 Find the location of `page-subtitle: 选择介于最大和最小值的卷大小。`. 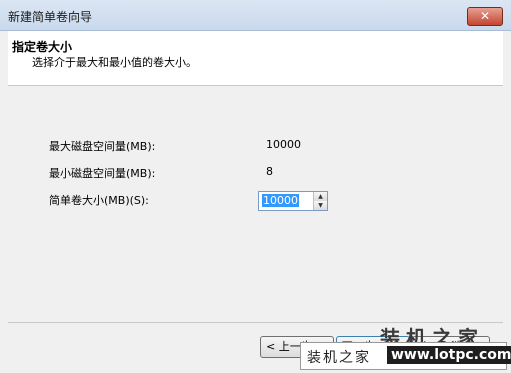

page-subtitle: 选择介于最大和最小值的卷大小。 is located at coordinates (114, 62).